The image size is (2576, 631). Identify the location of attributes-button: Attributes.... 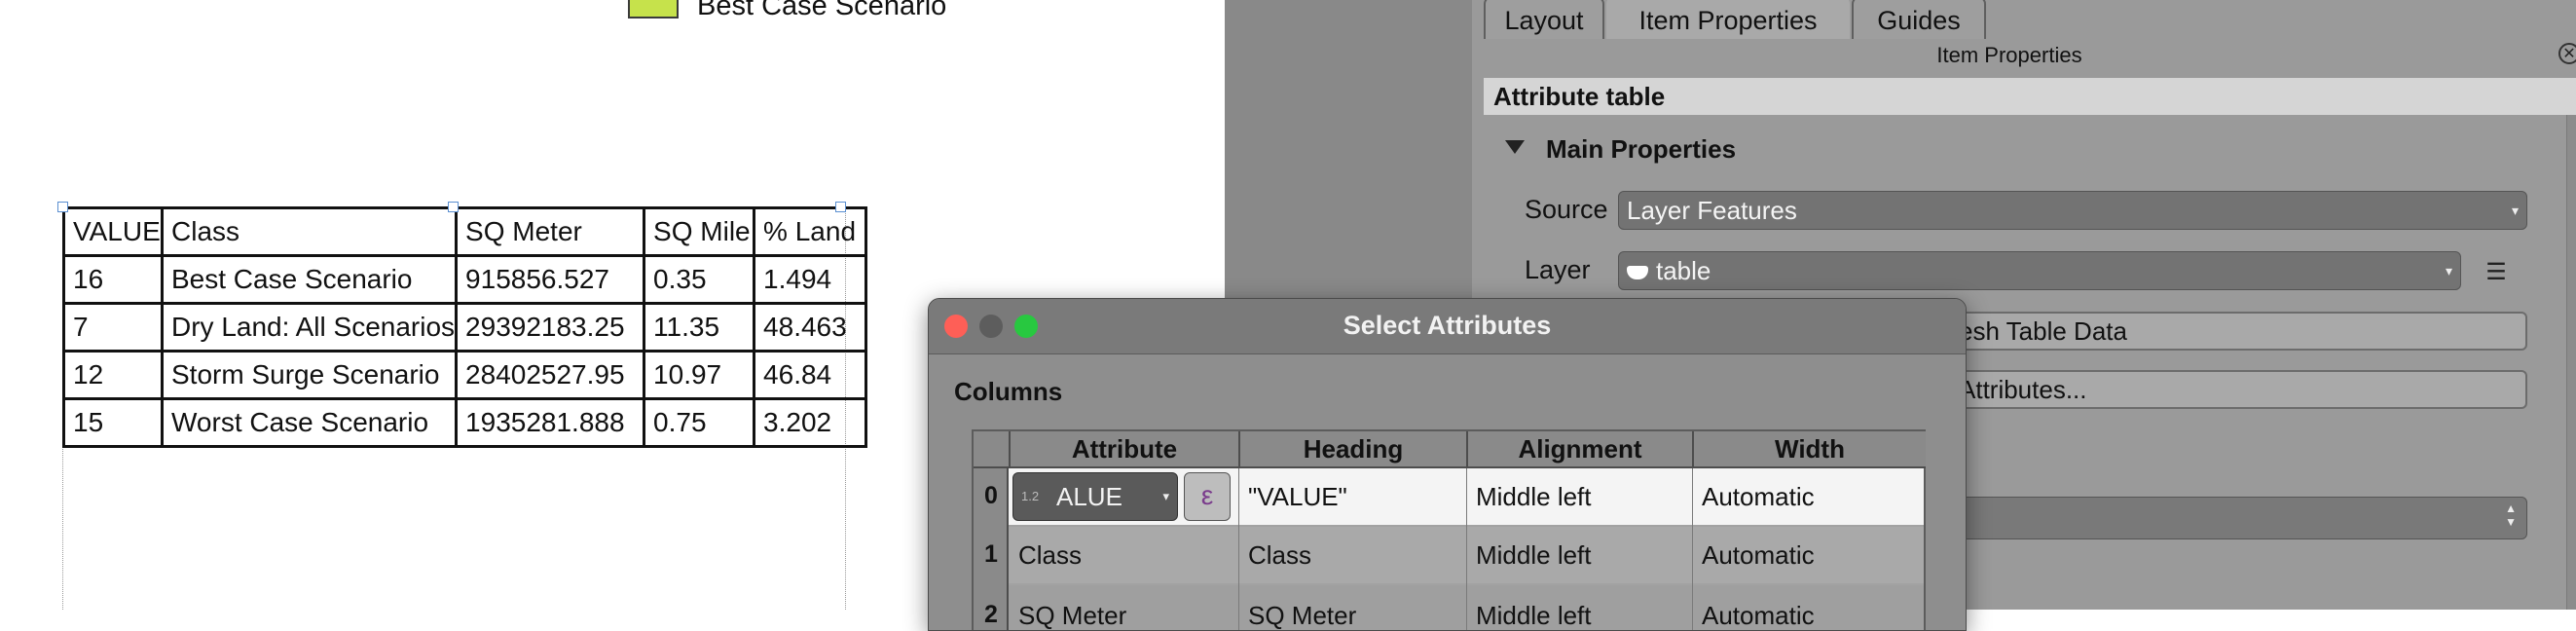
(2217, 389).